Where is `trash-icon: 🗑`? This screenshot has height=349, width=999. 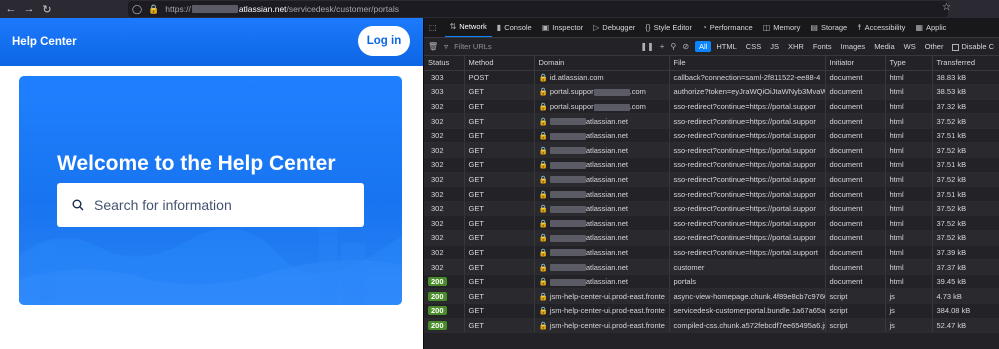
trash-icon: 🗑 is located at coordinates (433, 46).